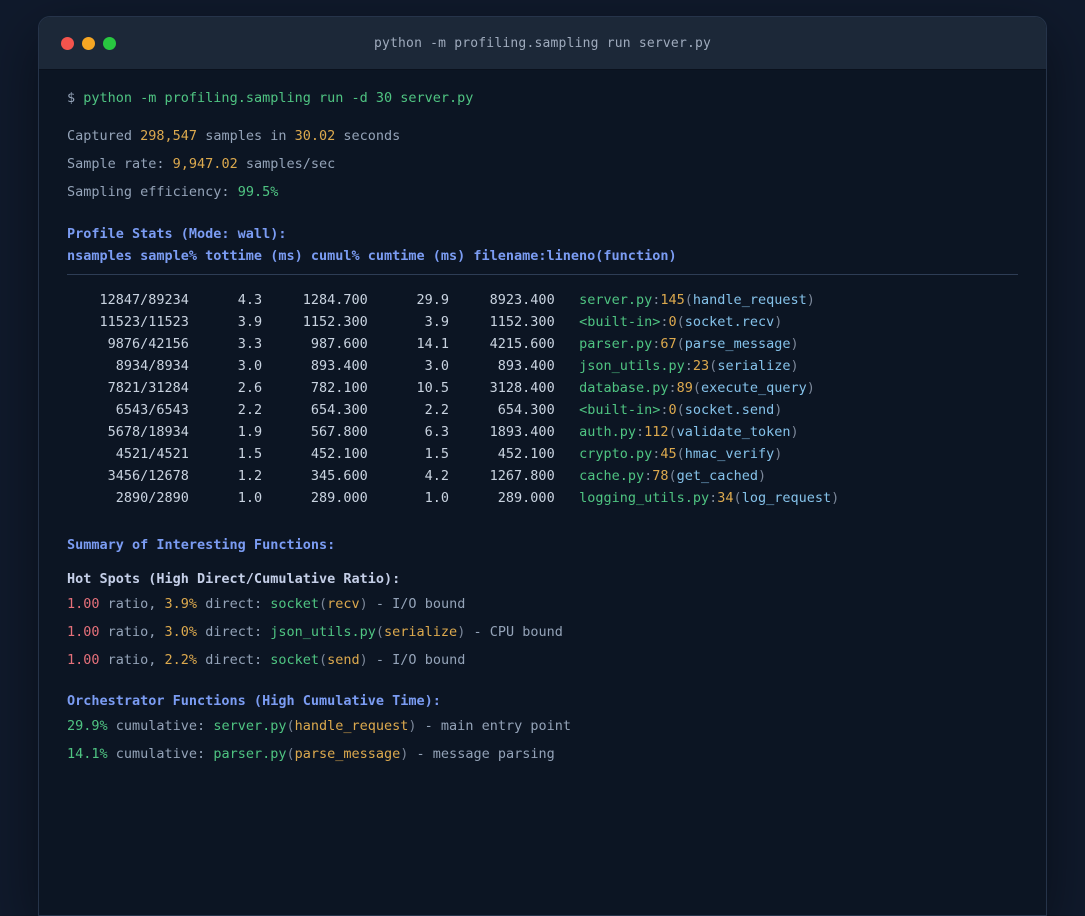 The height and width of the screenshot is (916, 1085). I want to click on line-number: 34, so click(725, 498).